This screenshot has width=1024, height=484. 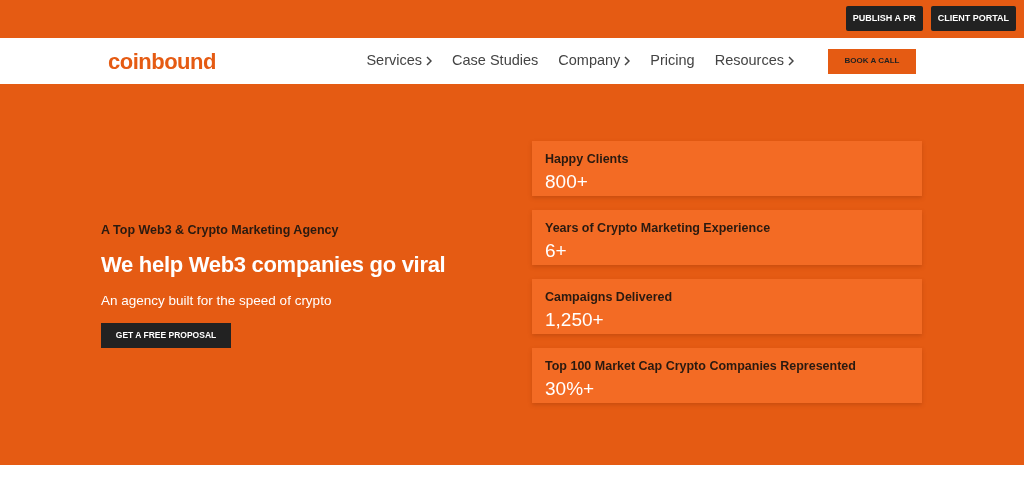 What do you see at coordinates (273, 264) in the screenshot?
I see `hero-heading: We help Web3 companies go viral` at bounding box center [273, 264].